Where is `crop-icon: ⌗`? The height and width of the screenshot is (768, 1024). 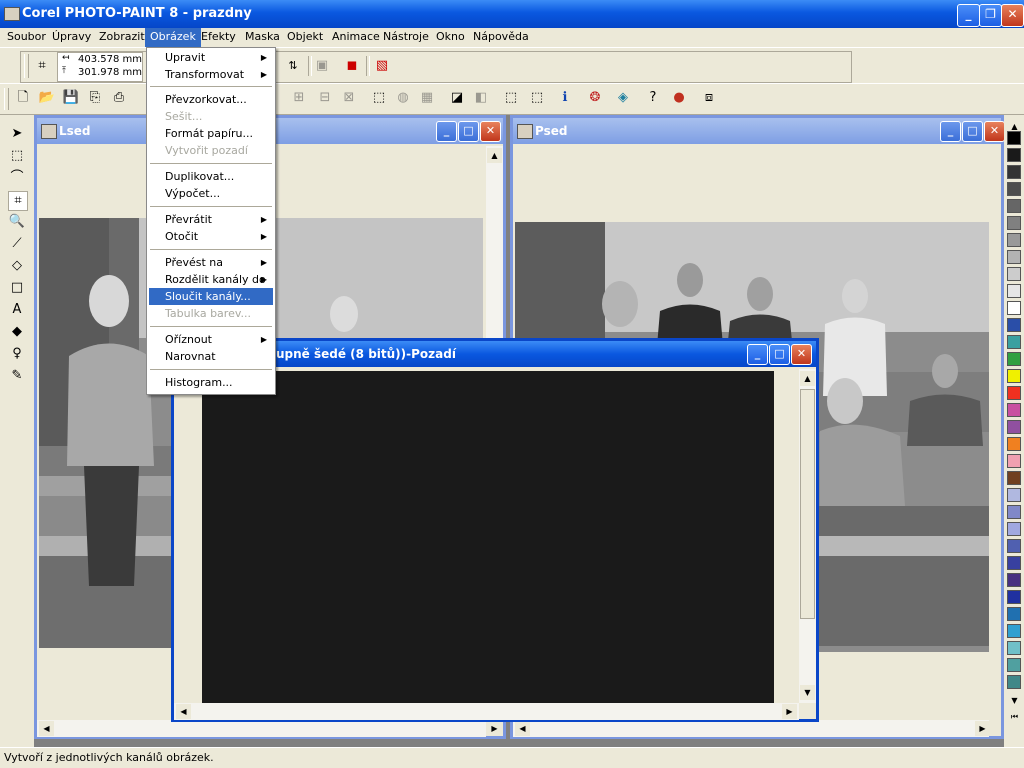 crop-icon: ⌗ is located at coordinates (42, 66).